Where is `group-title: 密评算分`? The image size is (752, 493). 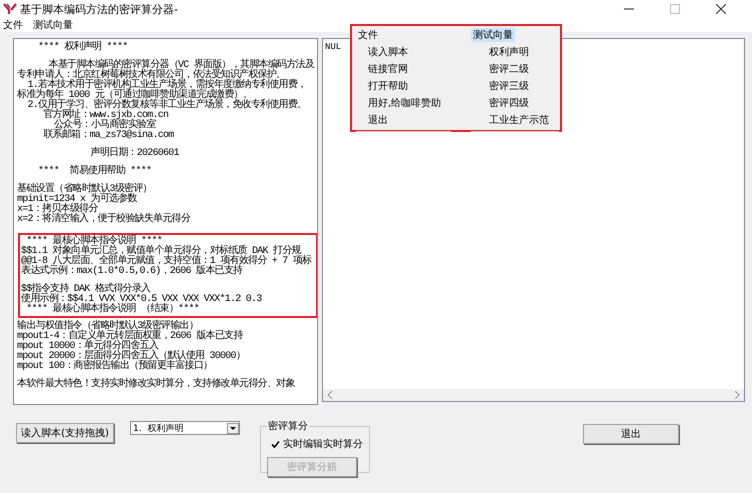
group-title: 密评算分 is located at coordinates (288, 426).